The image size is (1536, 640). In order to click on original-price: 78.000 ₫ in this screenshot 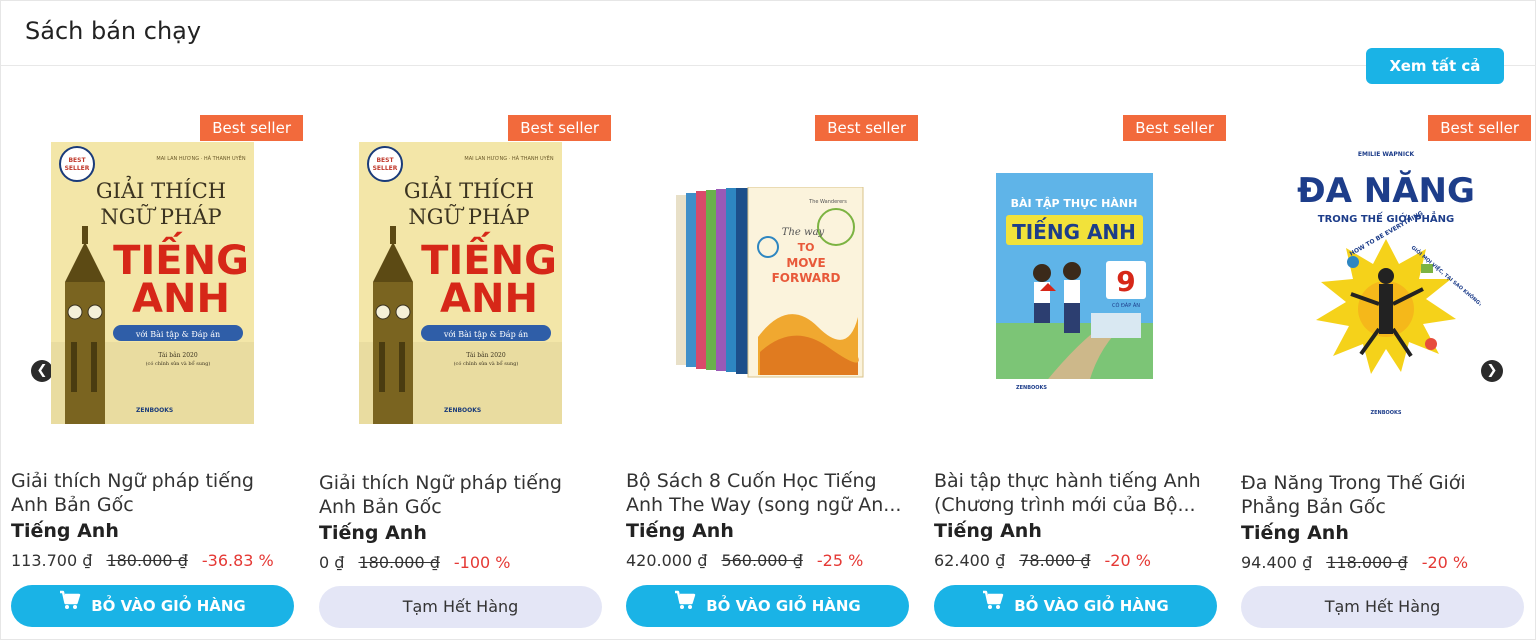, I will do `click(1055, 560)`.